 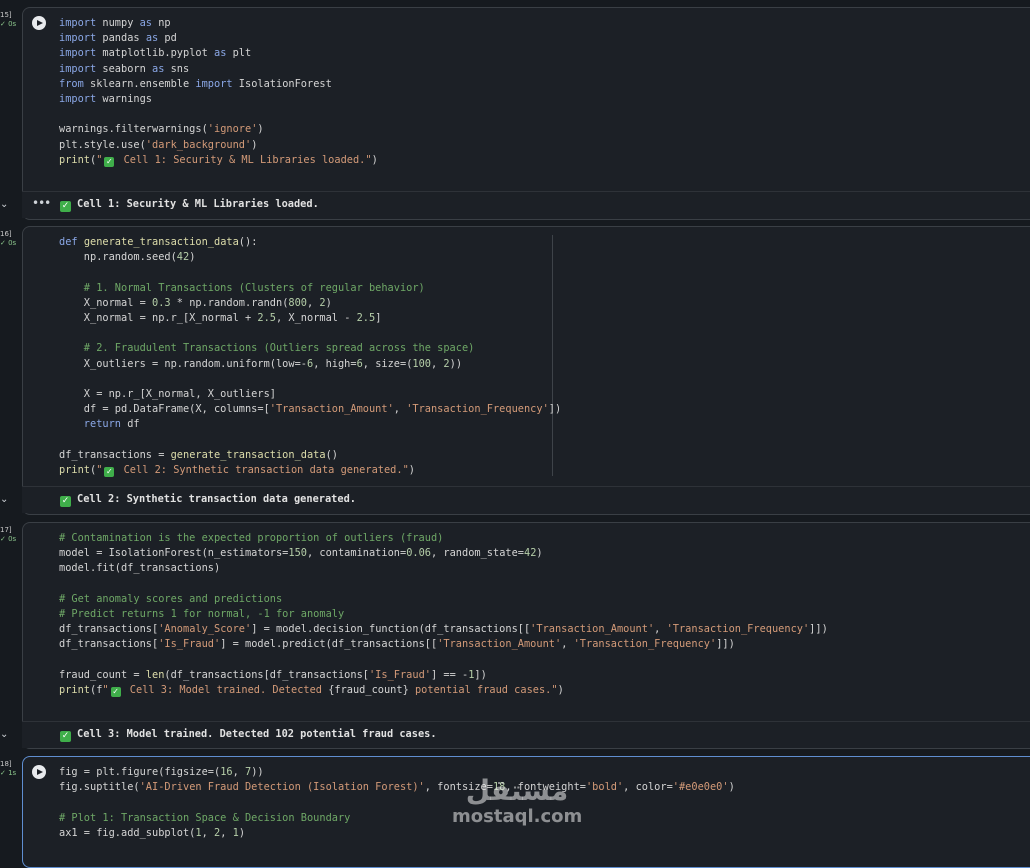 I want to click on cell-4-exec-count: 18], so click(x=6, y=764).